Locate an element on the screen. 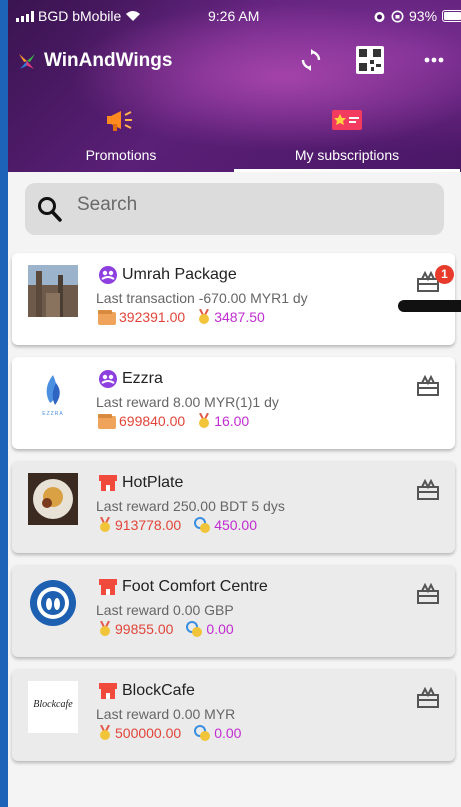 The height and width of the screenshot is (807, 461). merchant-name: HotPlate is located at coordinates (153, 482).